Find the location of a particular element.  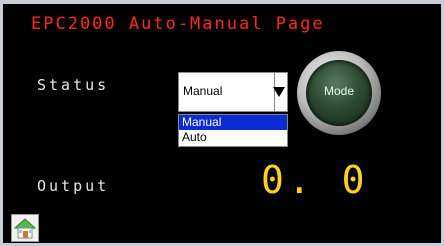

mode-button: Mode is located at coordinates (339, 93).